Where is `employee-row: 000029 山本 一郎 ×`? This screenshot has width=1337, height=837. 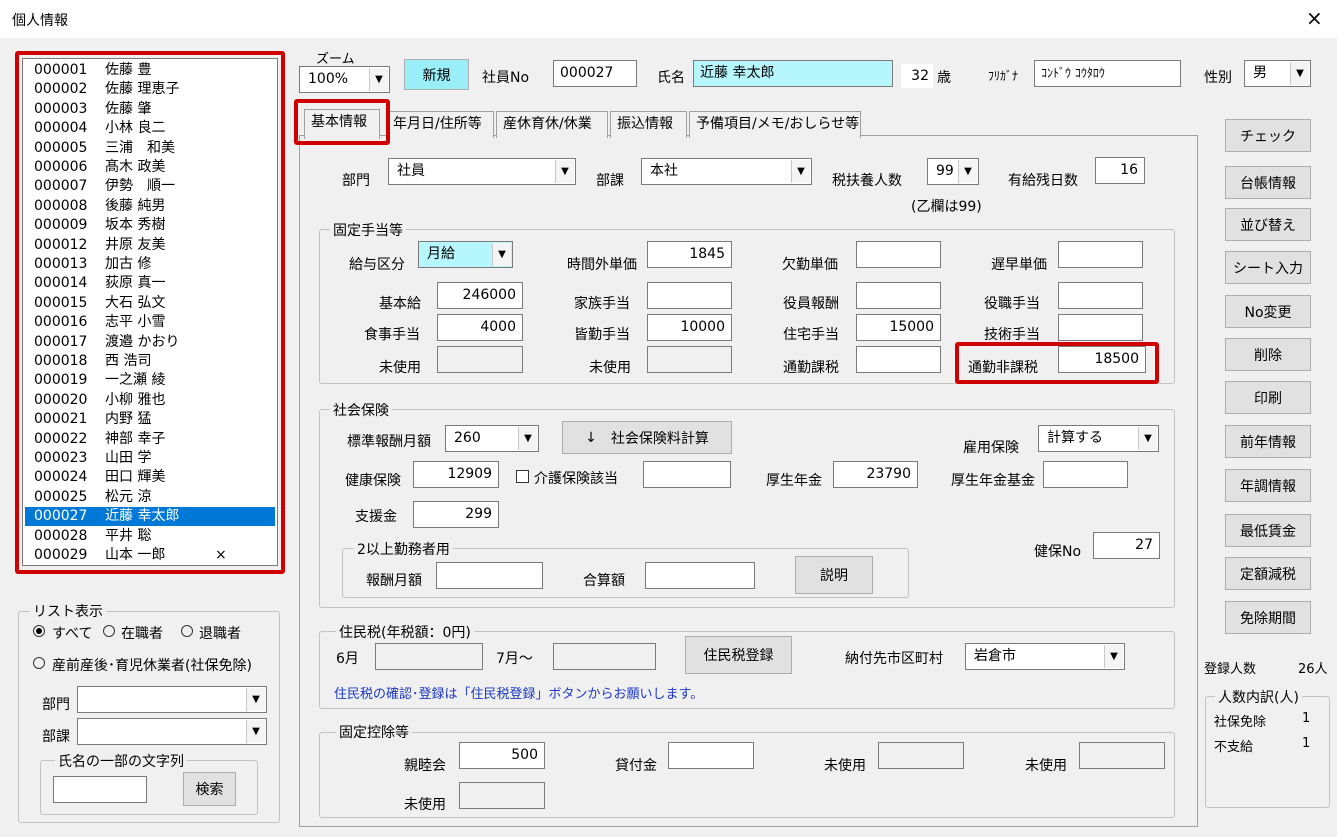
employee-row: 000029 山本 一郎 × is located at coordinates (150, 555).